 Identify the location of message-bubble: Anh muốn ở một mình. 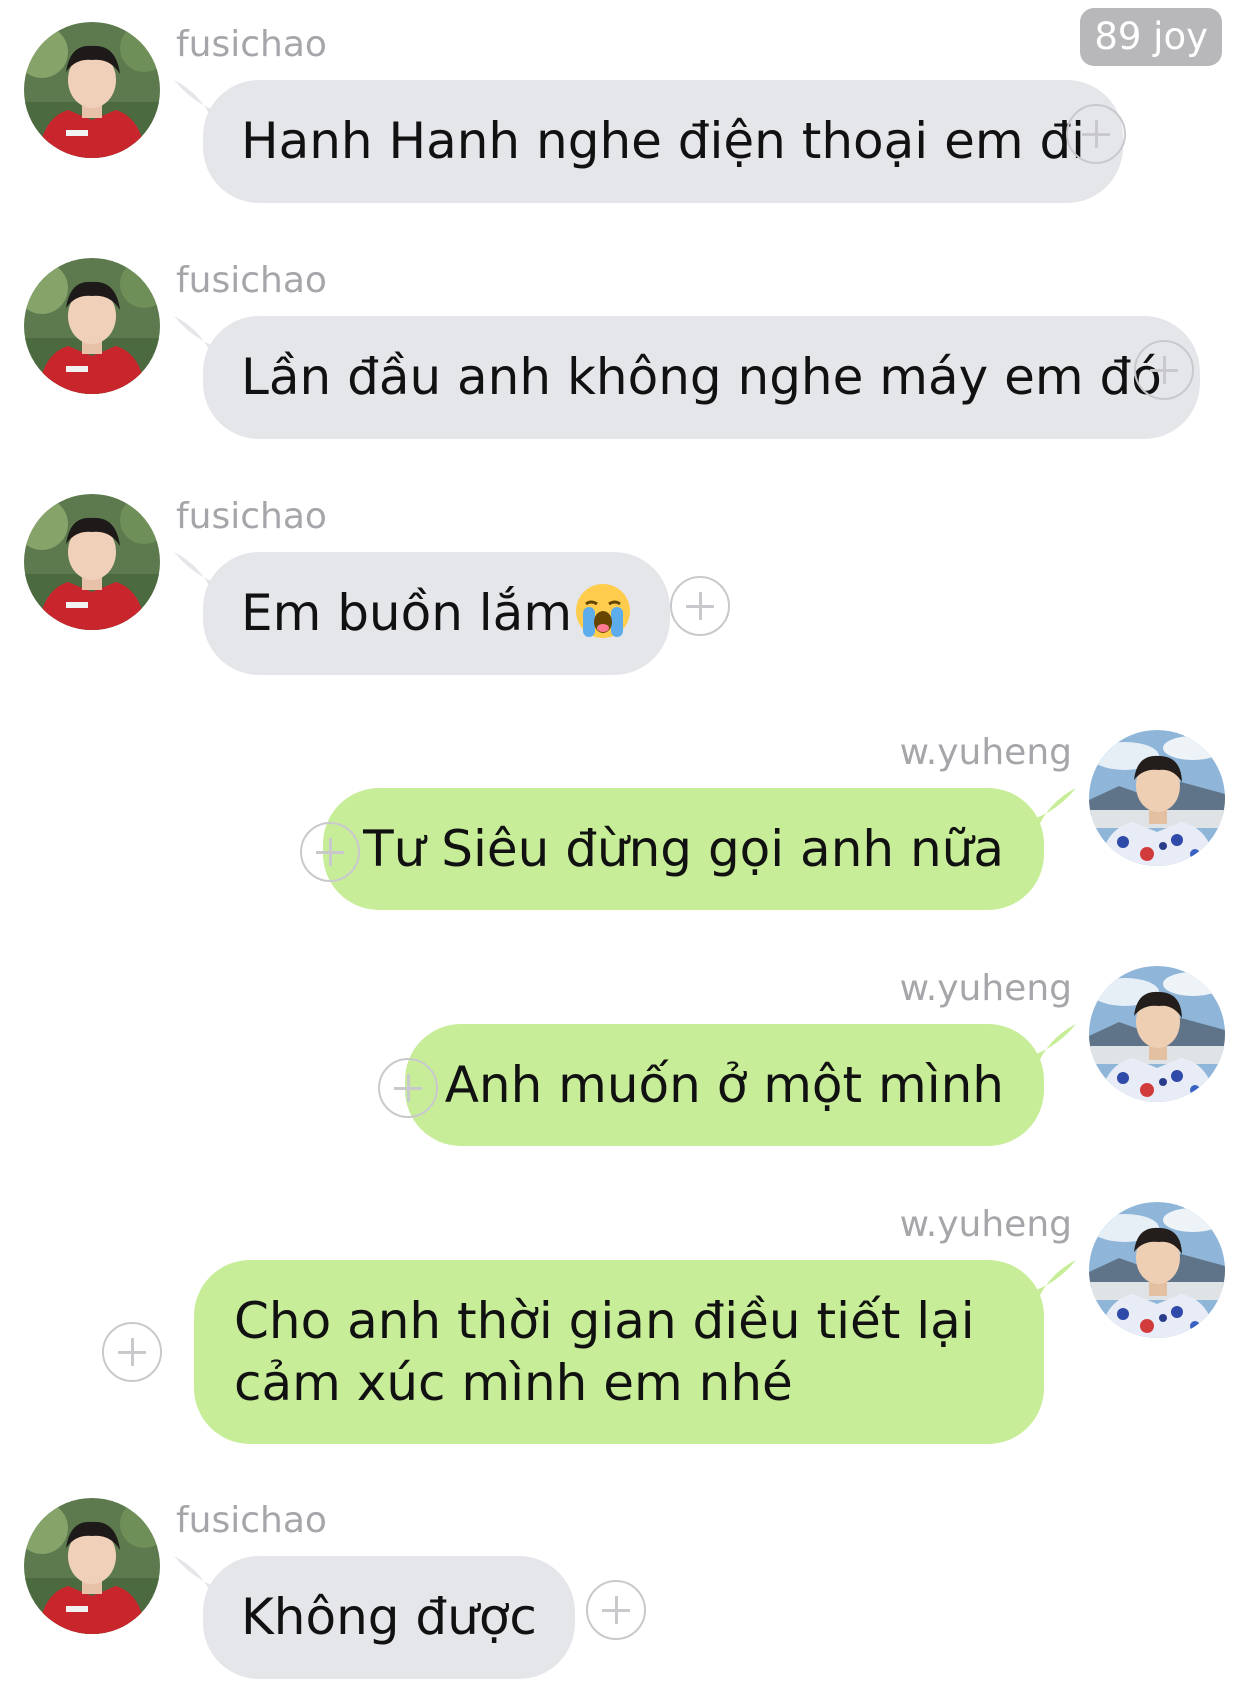
(724, 1085).